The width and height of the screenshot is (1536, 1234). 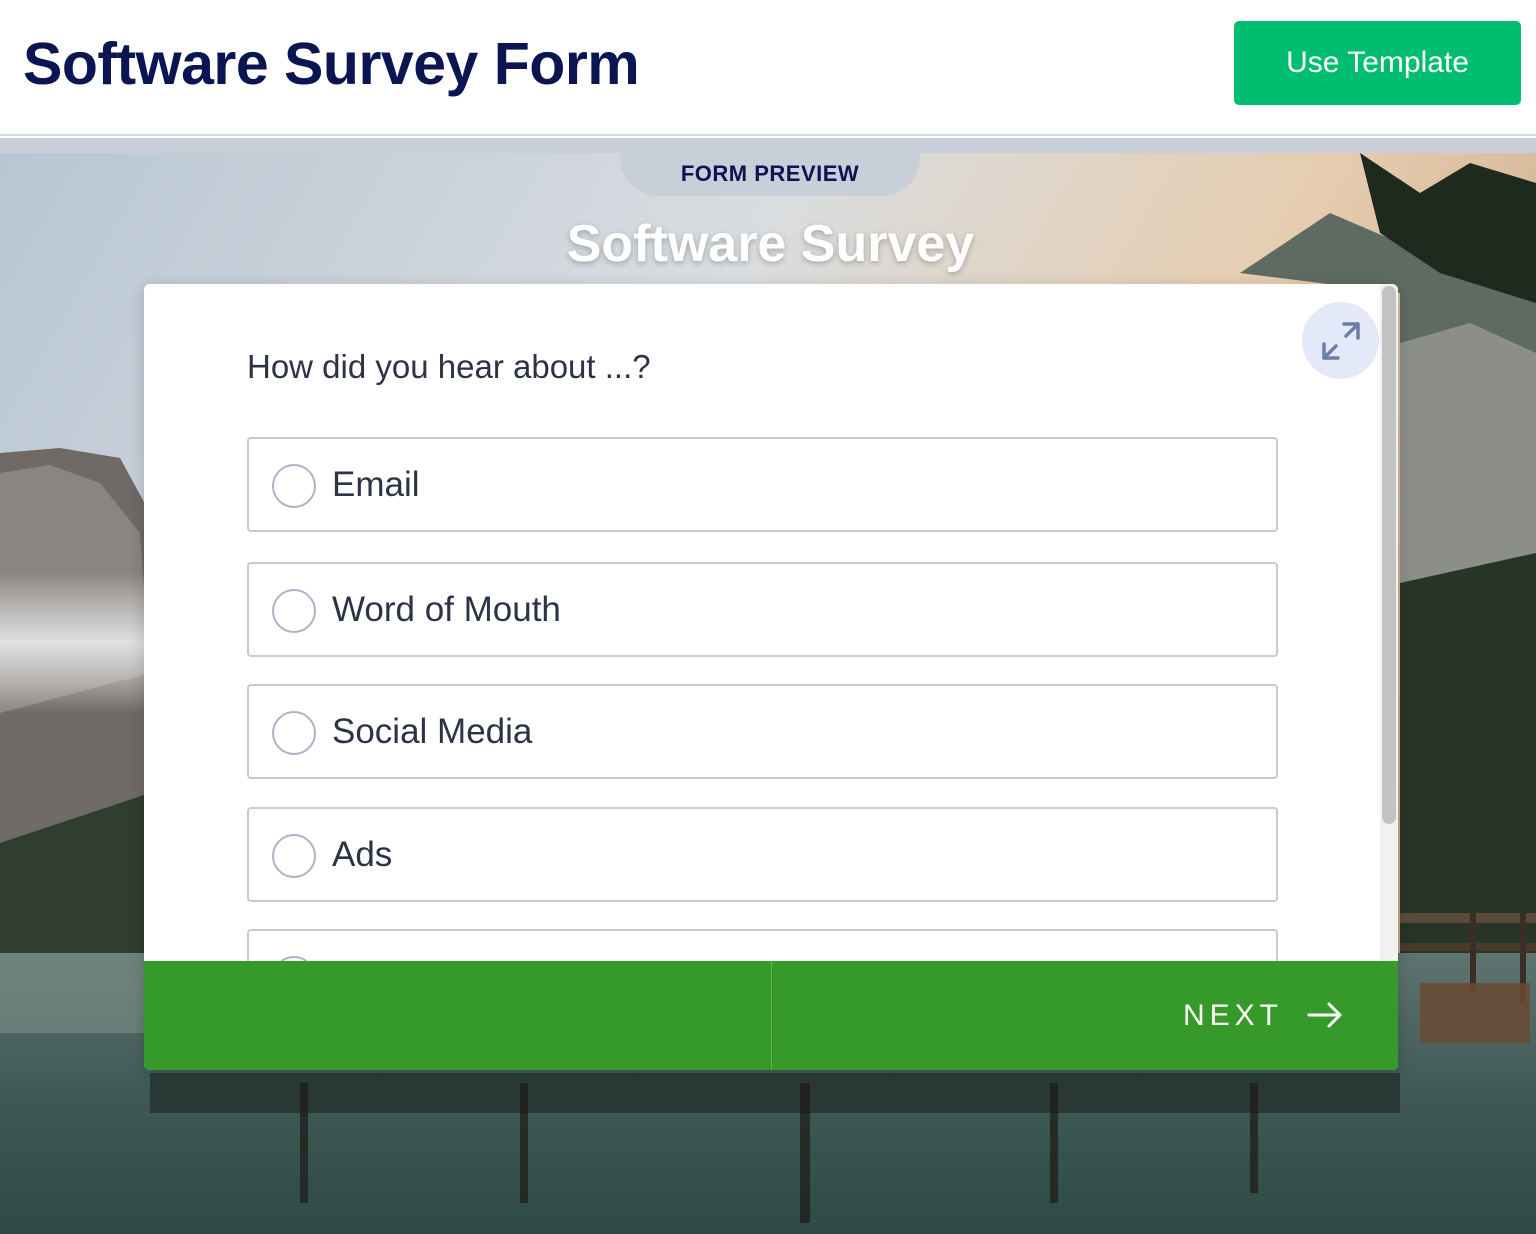 What do you see at coordinates (376, 484) in the screenshot?
I see `option-label: Email` at bounding box center [376, 484].